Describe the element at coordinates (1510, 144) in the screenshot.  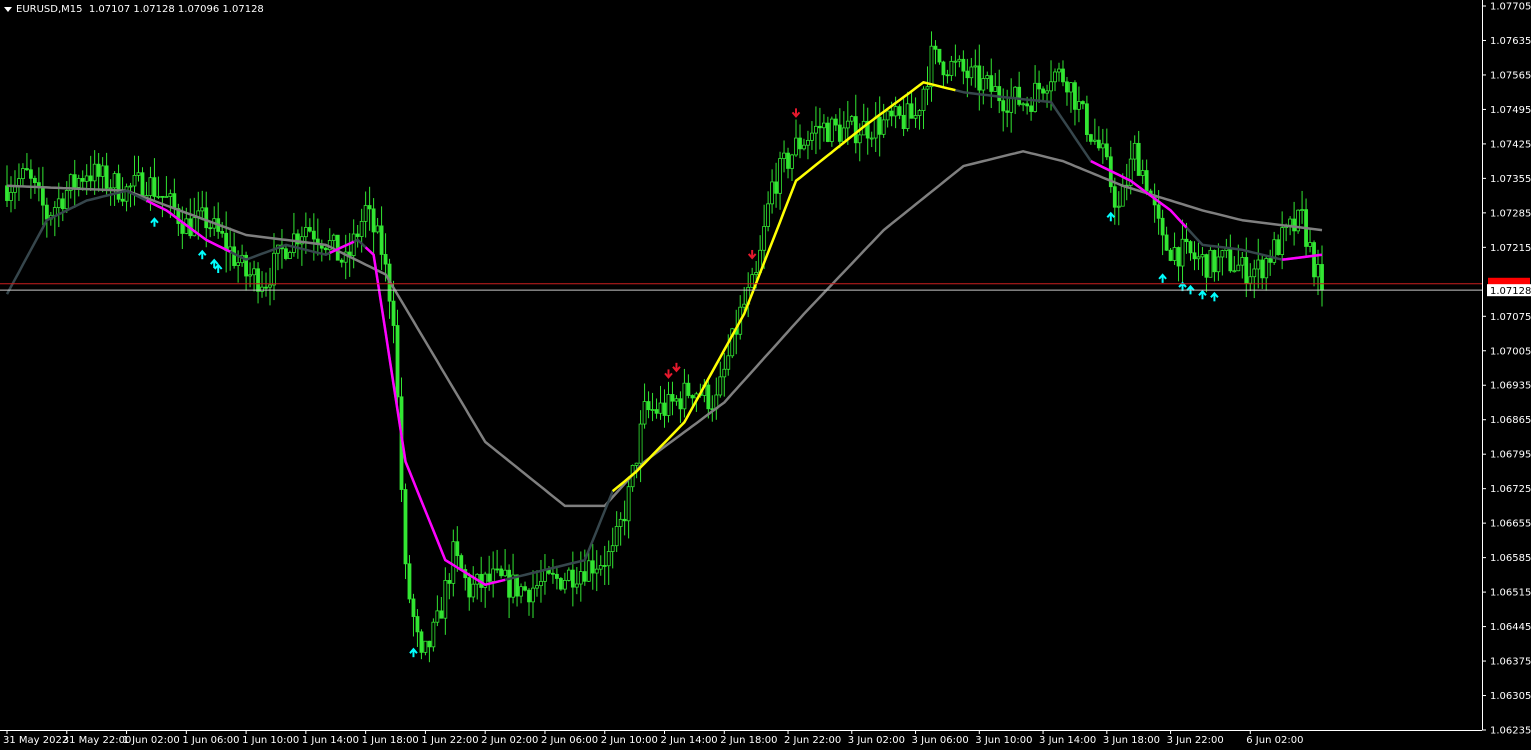
I see `price-tick-label: 1.07425` at that location.